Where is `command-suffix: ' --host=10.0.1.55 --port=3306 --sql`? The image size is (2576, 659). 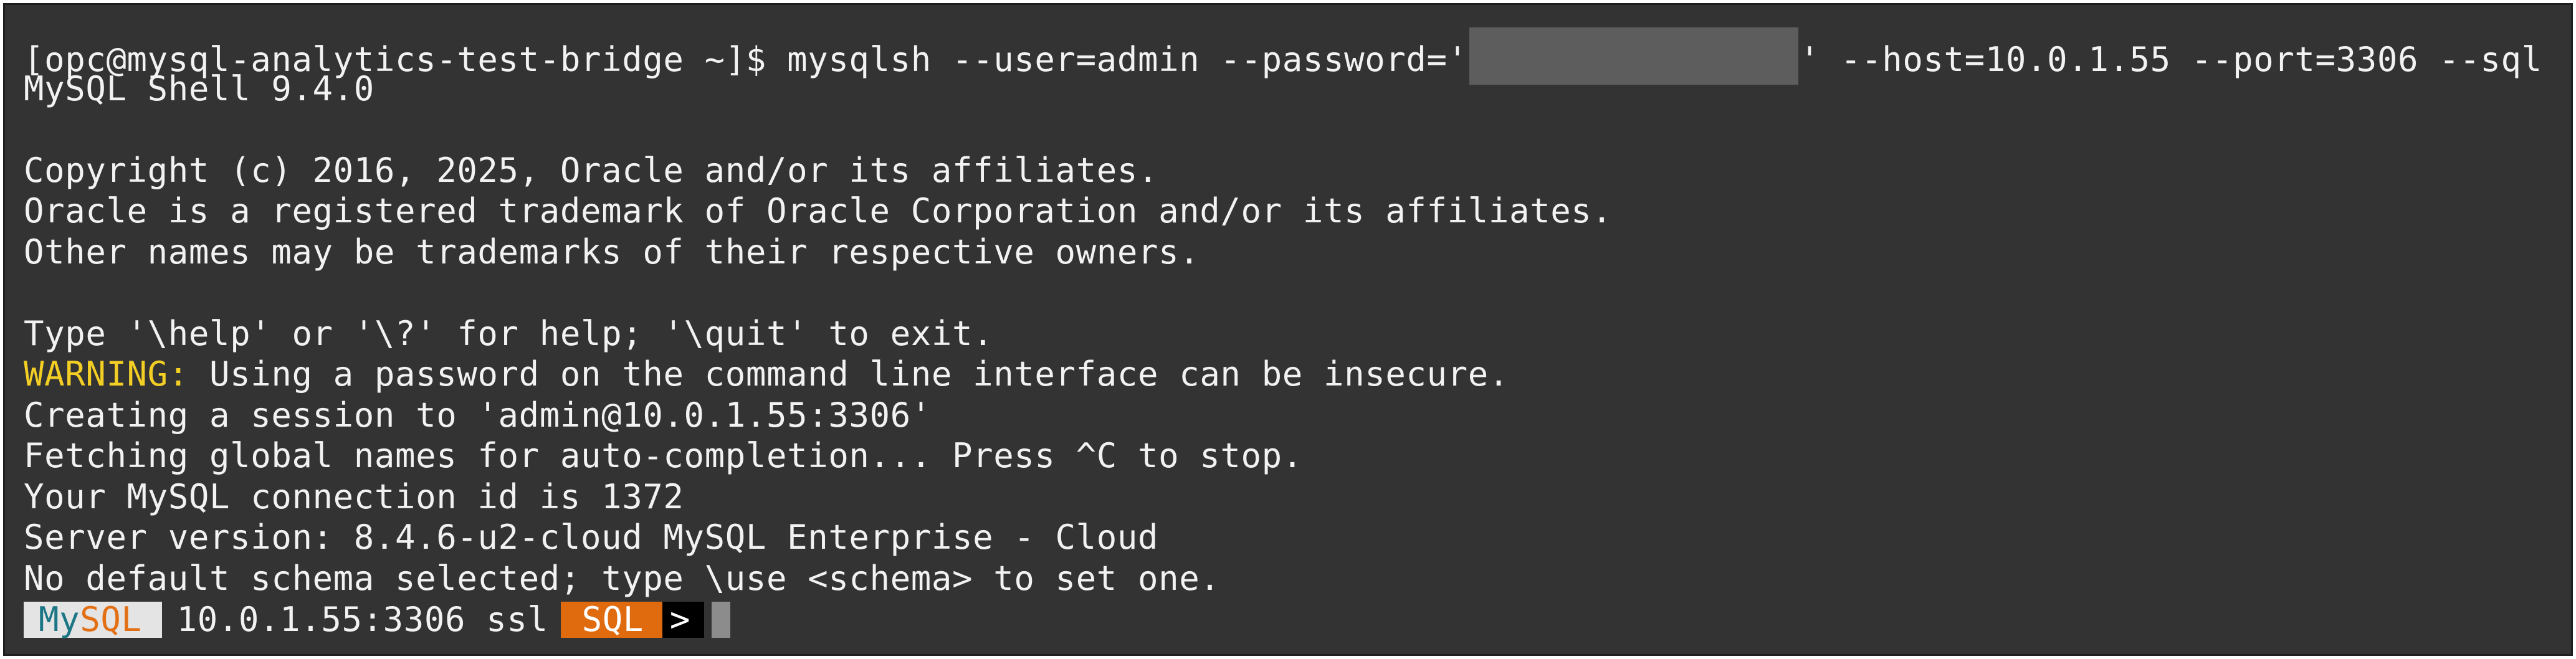
command-suffix: ' --host=10.0.1.55 --port=3306 --sql is located at coordinates (2170, 59).